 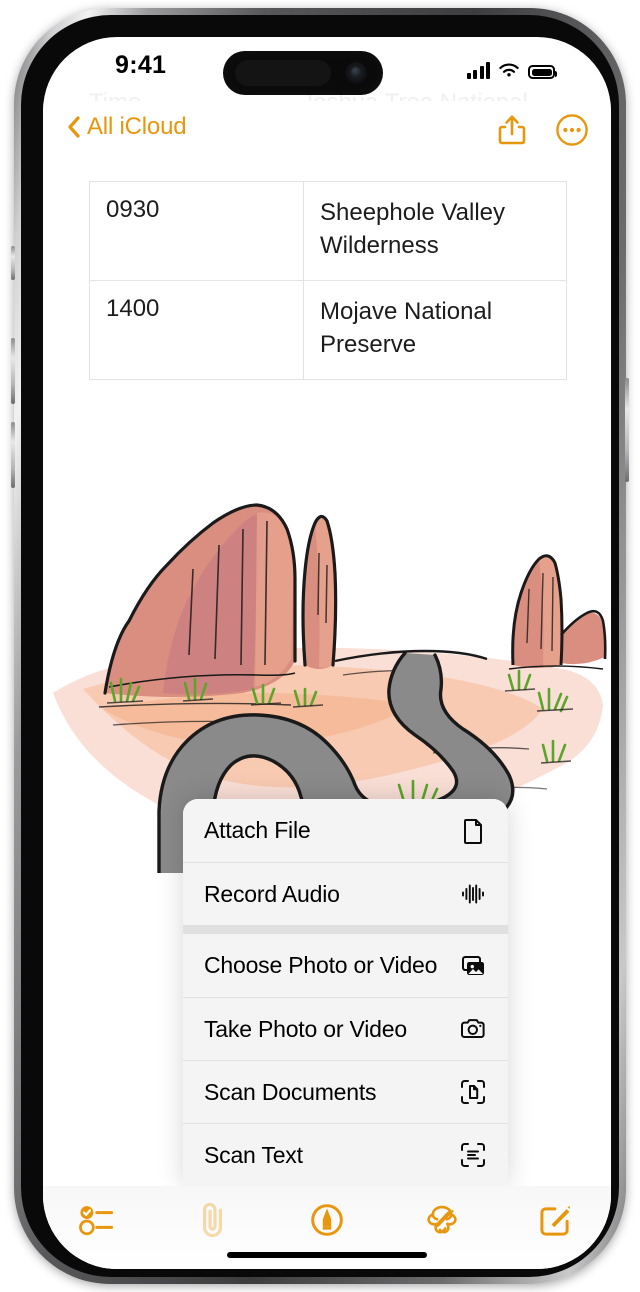 I want to click on apple-intelligence-icon, so click(x=441, y=1219).